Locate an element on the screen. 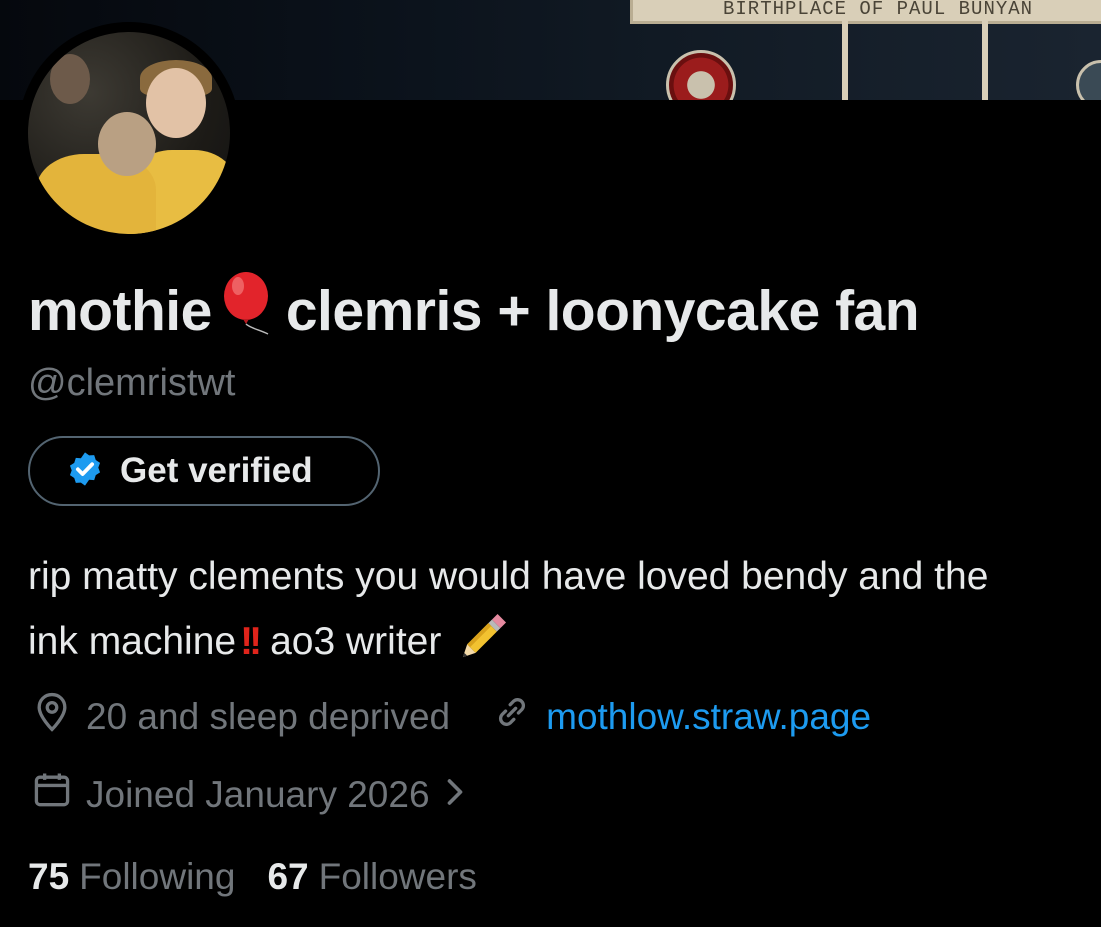 The width and height of the screenshot is (1101, 927). bio-line: ink machine!! ao3 writer is located at coordinates (564, 640).